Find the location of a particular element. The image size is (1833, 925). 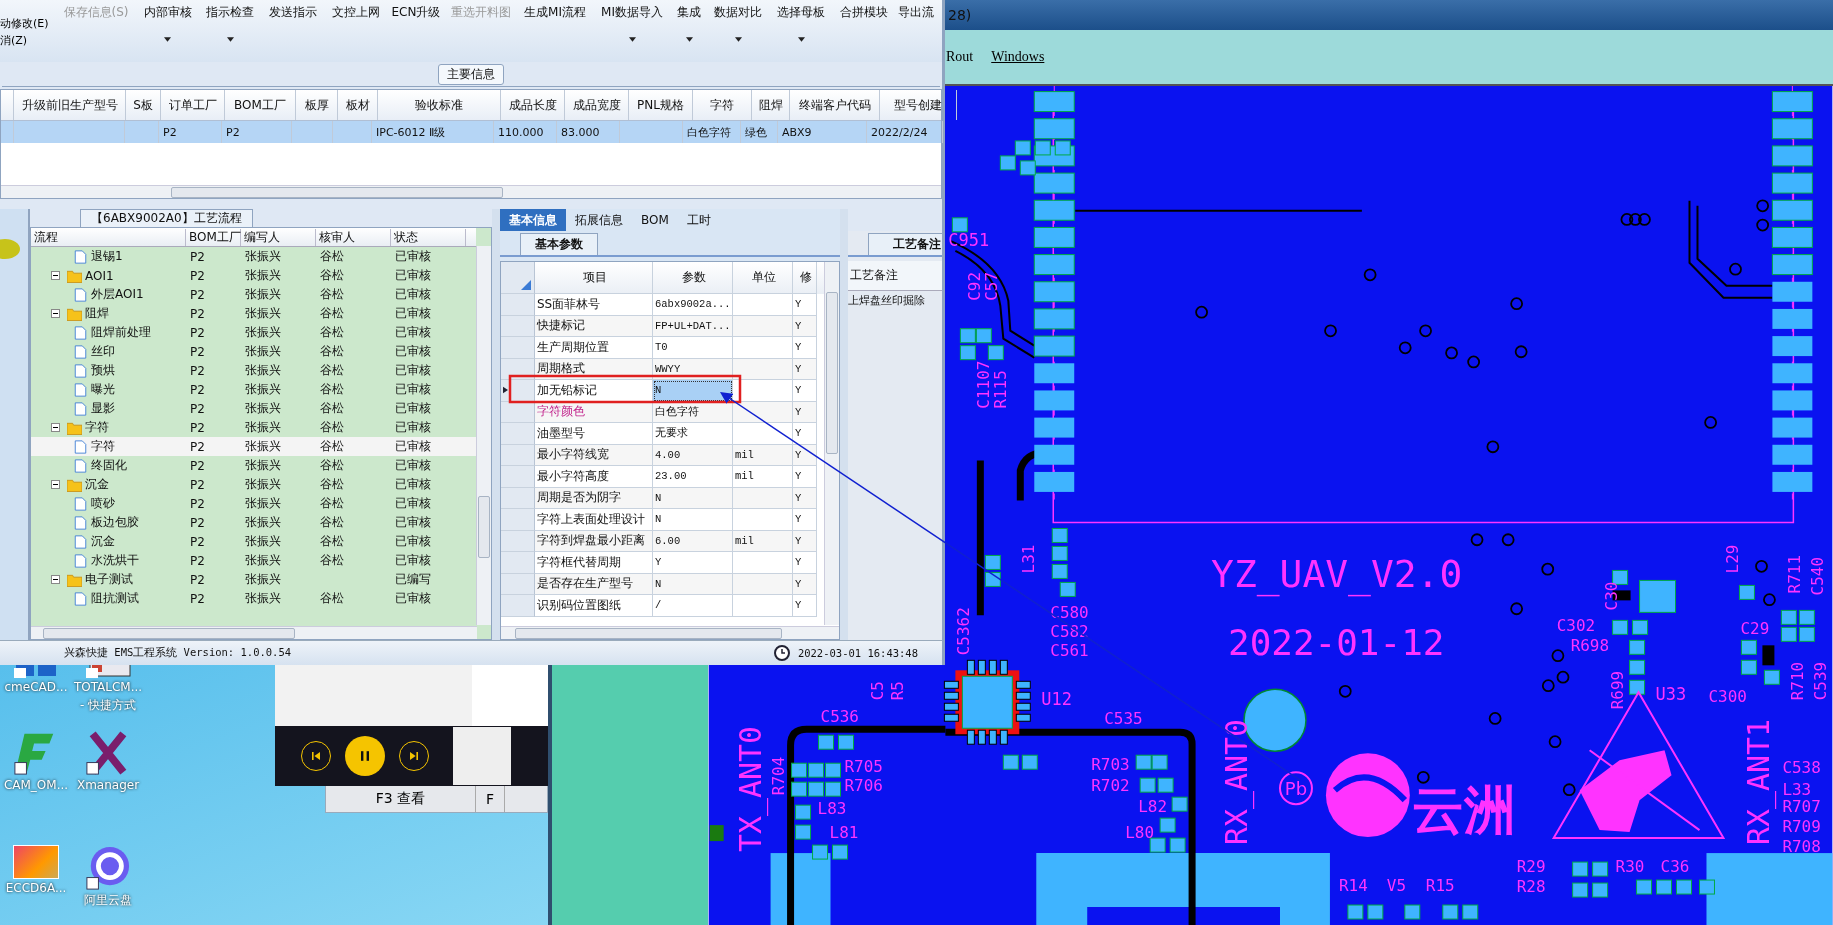

toolbar-button: 导出流 is located at coordinates (916, 12).